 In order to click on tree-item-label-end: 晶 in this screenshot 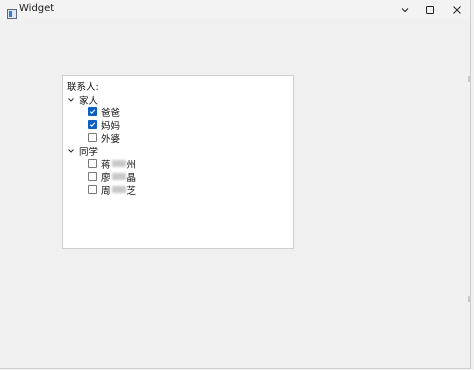, I will do `click(131, 178)`.